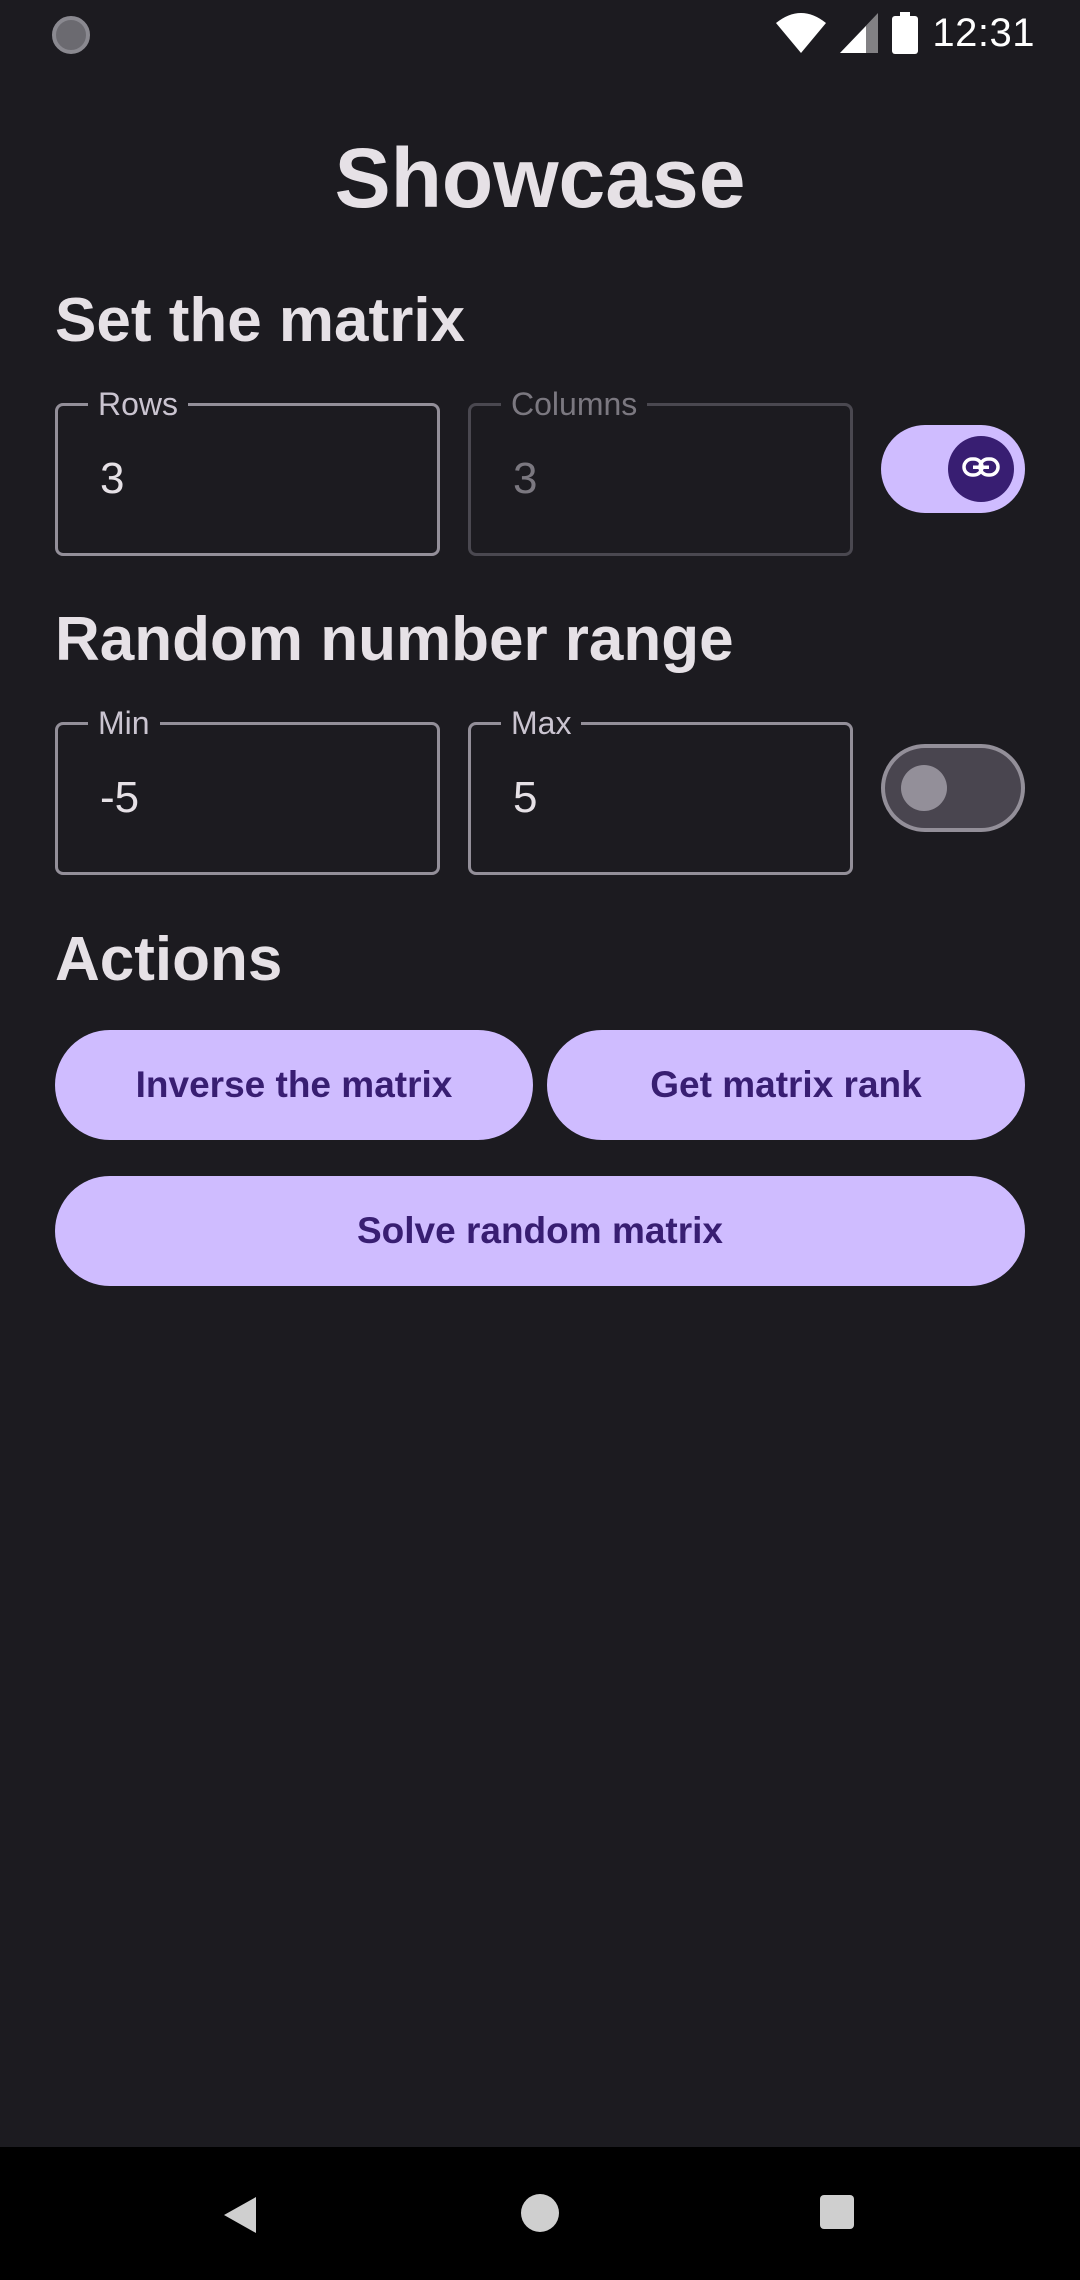 The height and width of the screenshot is (2280, 1080). I want to click on link-icon, so click(981, 469).